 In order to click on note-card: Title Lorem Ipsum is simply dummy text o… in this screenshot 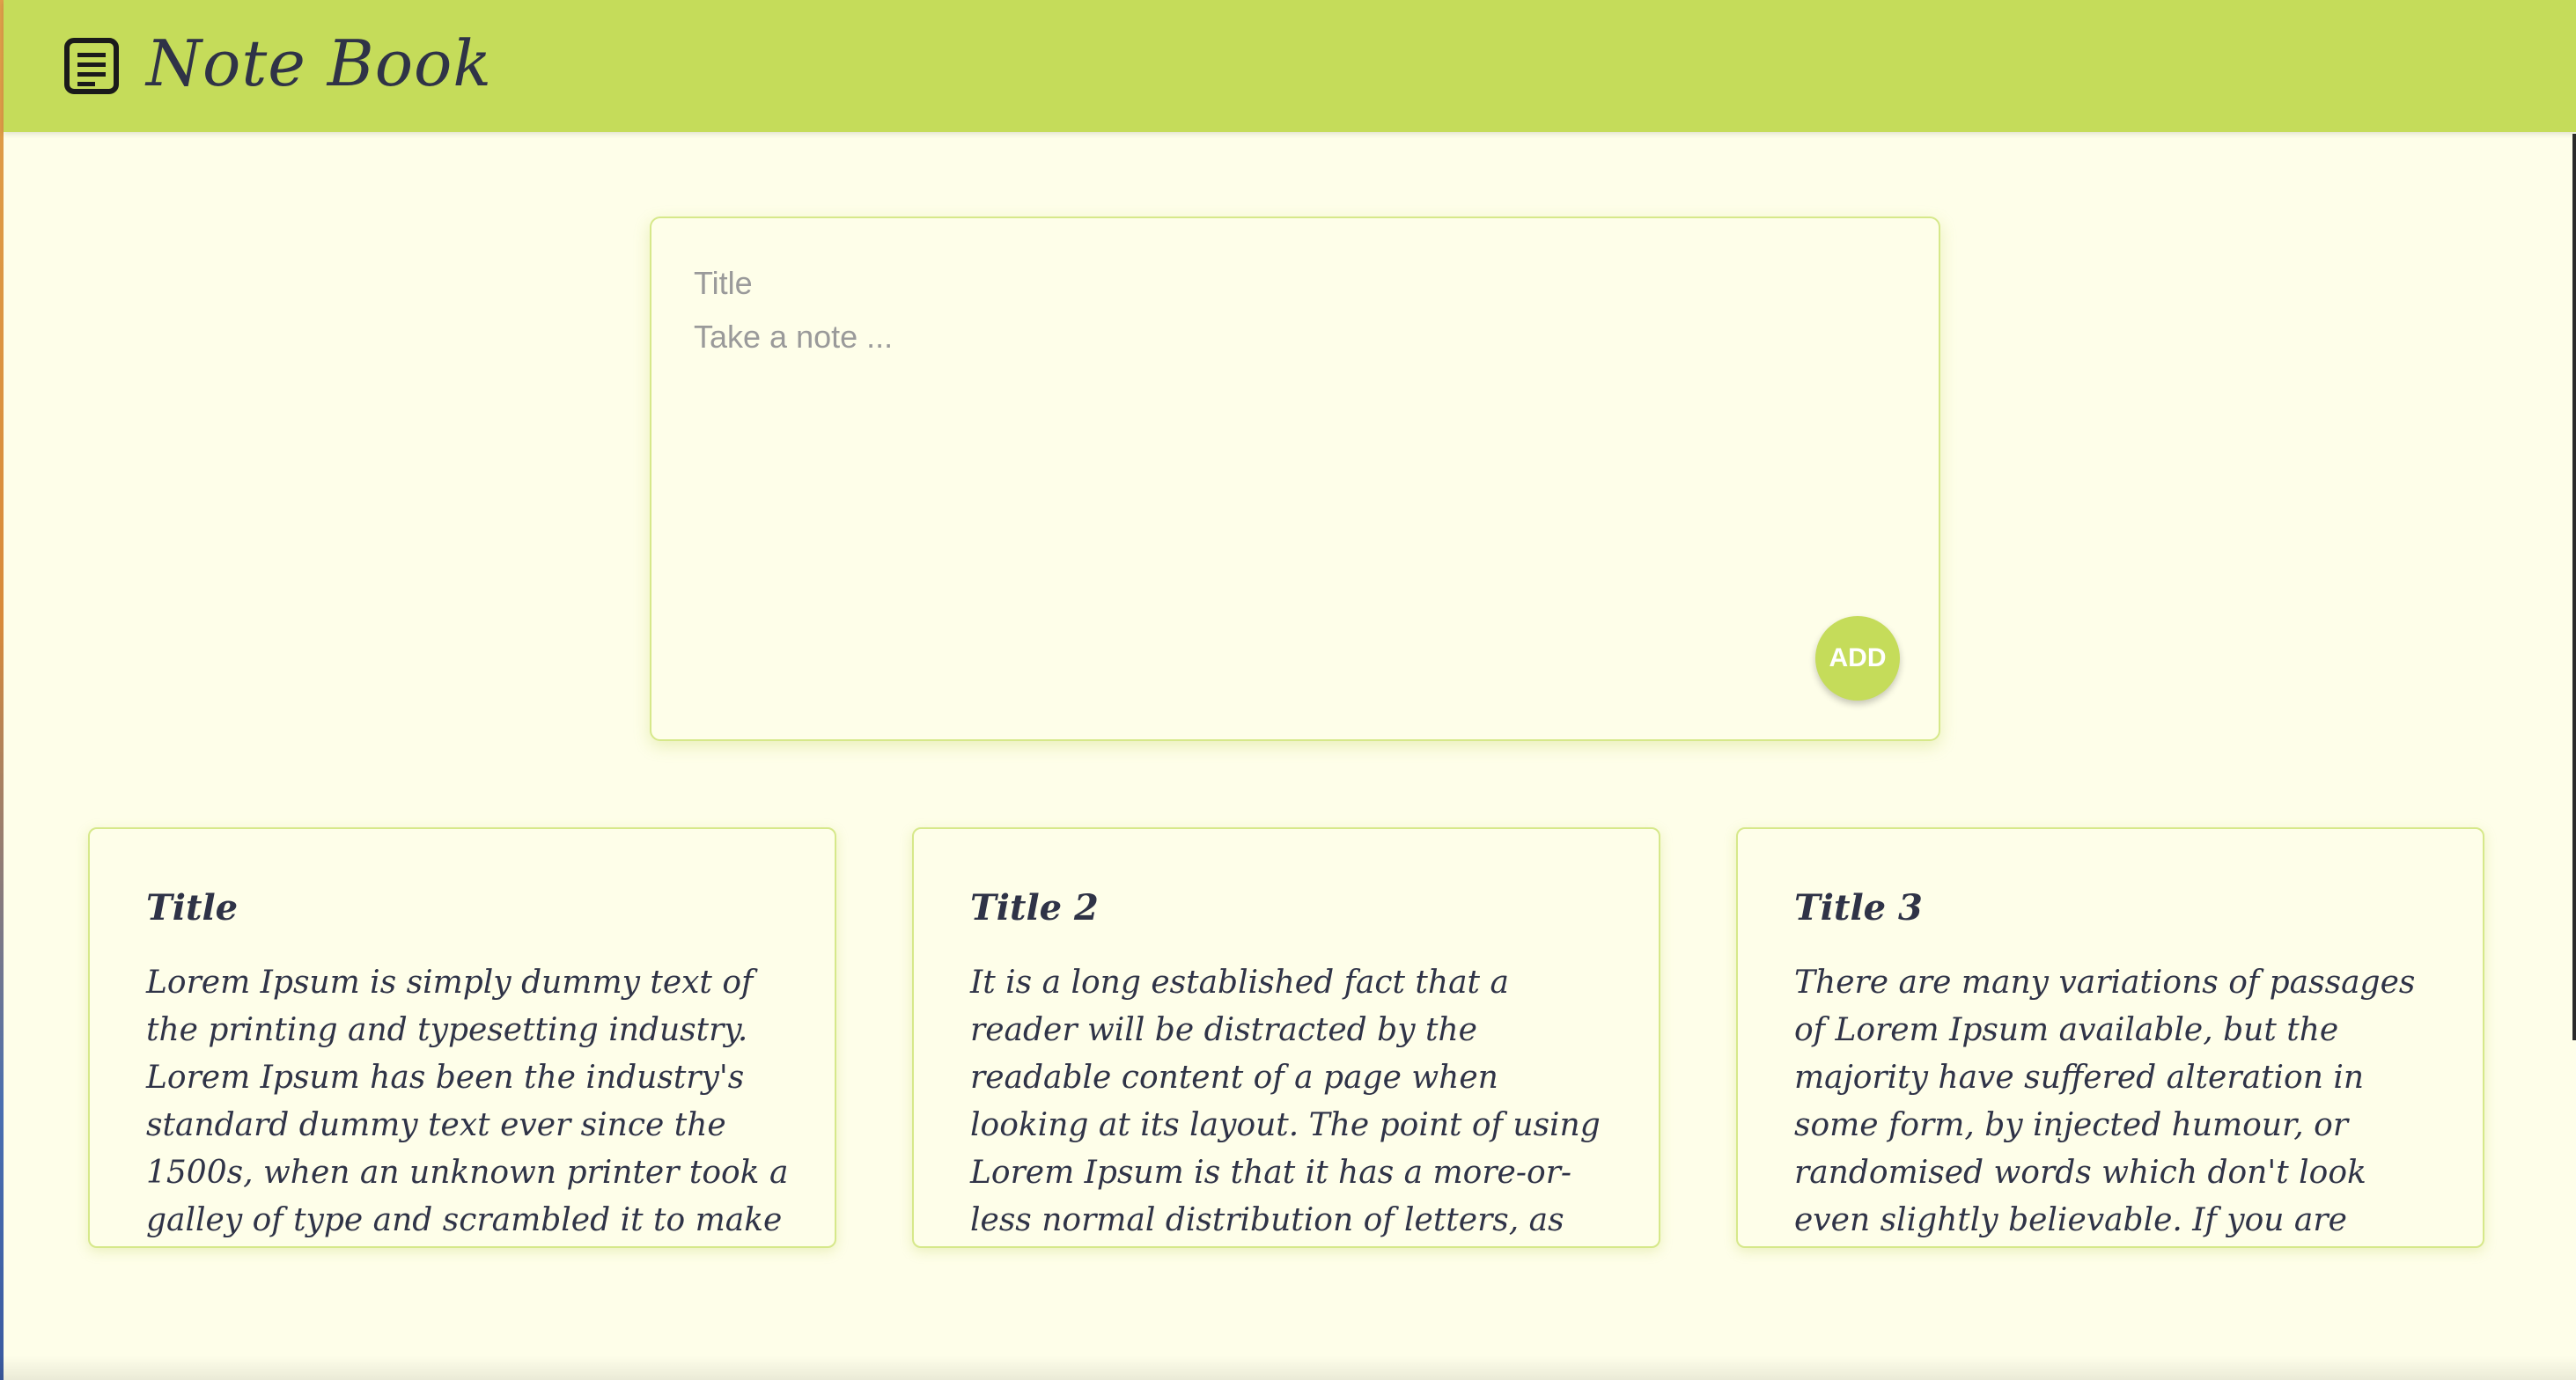, I will do `click(462, 1037)`.